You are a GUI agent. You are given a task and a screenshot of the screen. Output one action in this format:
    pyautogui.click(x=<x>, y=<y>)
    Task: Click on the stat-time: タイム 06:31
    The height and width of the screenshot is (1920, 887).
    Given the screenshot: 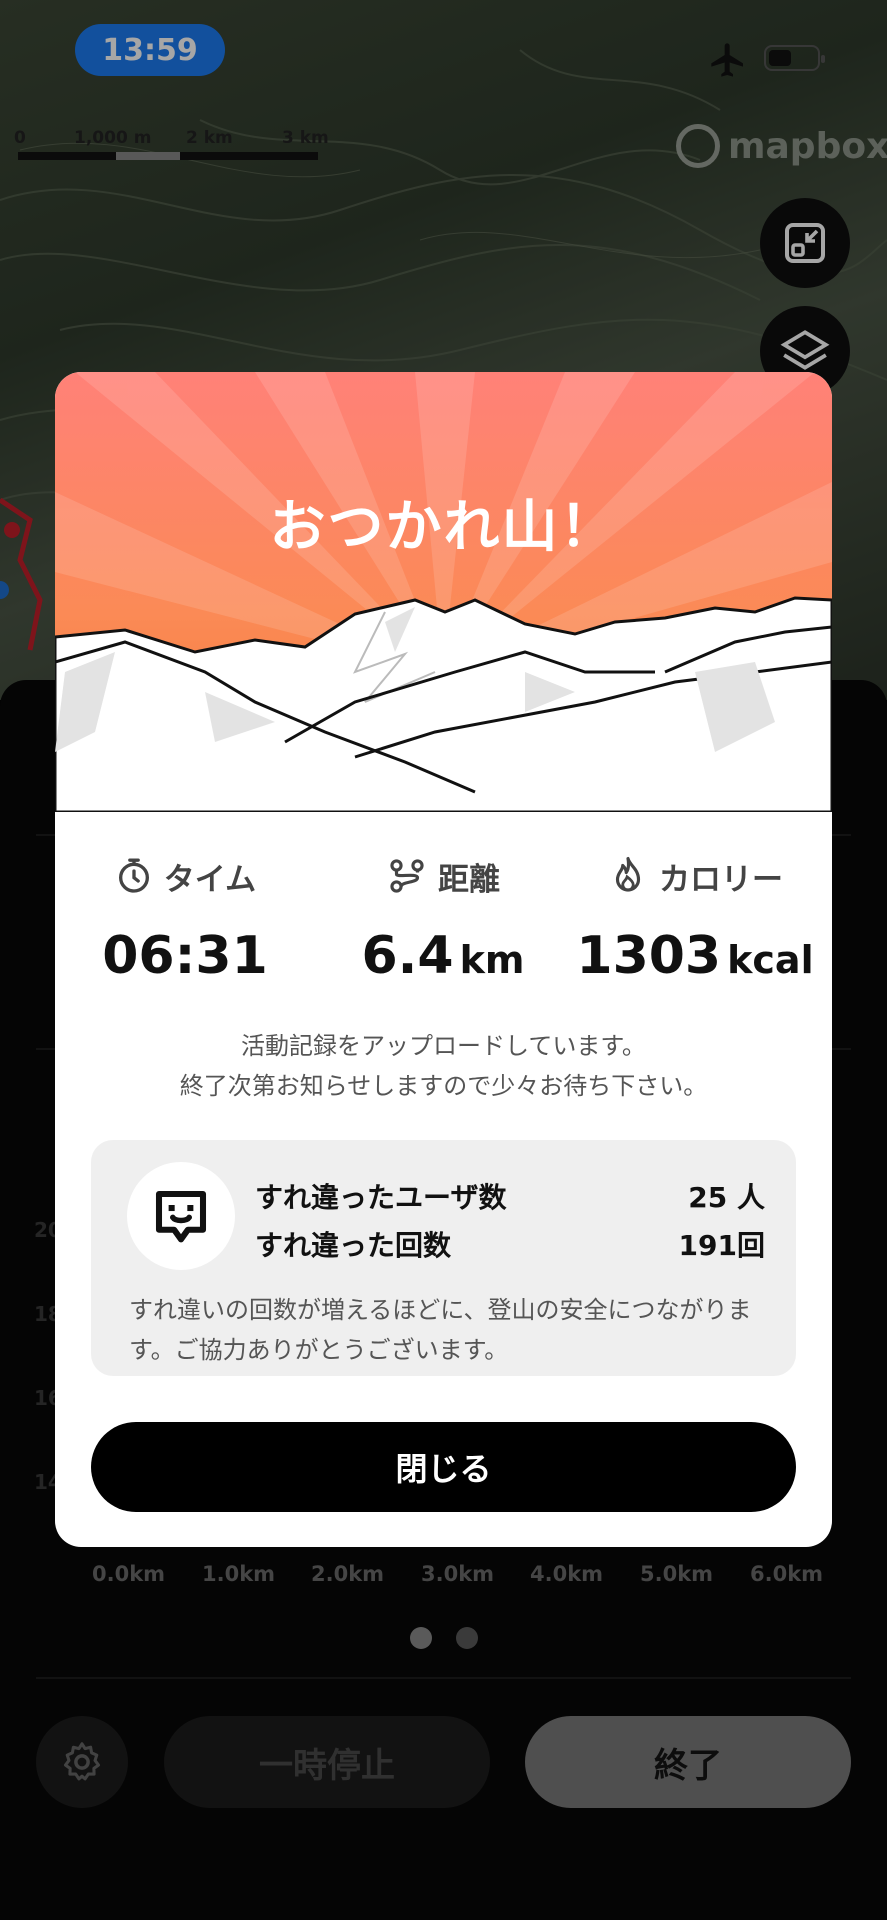 What is the action you would take?
    pyautogui.click(x=185, y=919)
    